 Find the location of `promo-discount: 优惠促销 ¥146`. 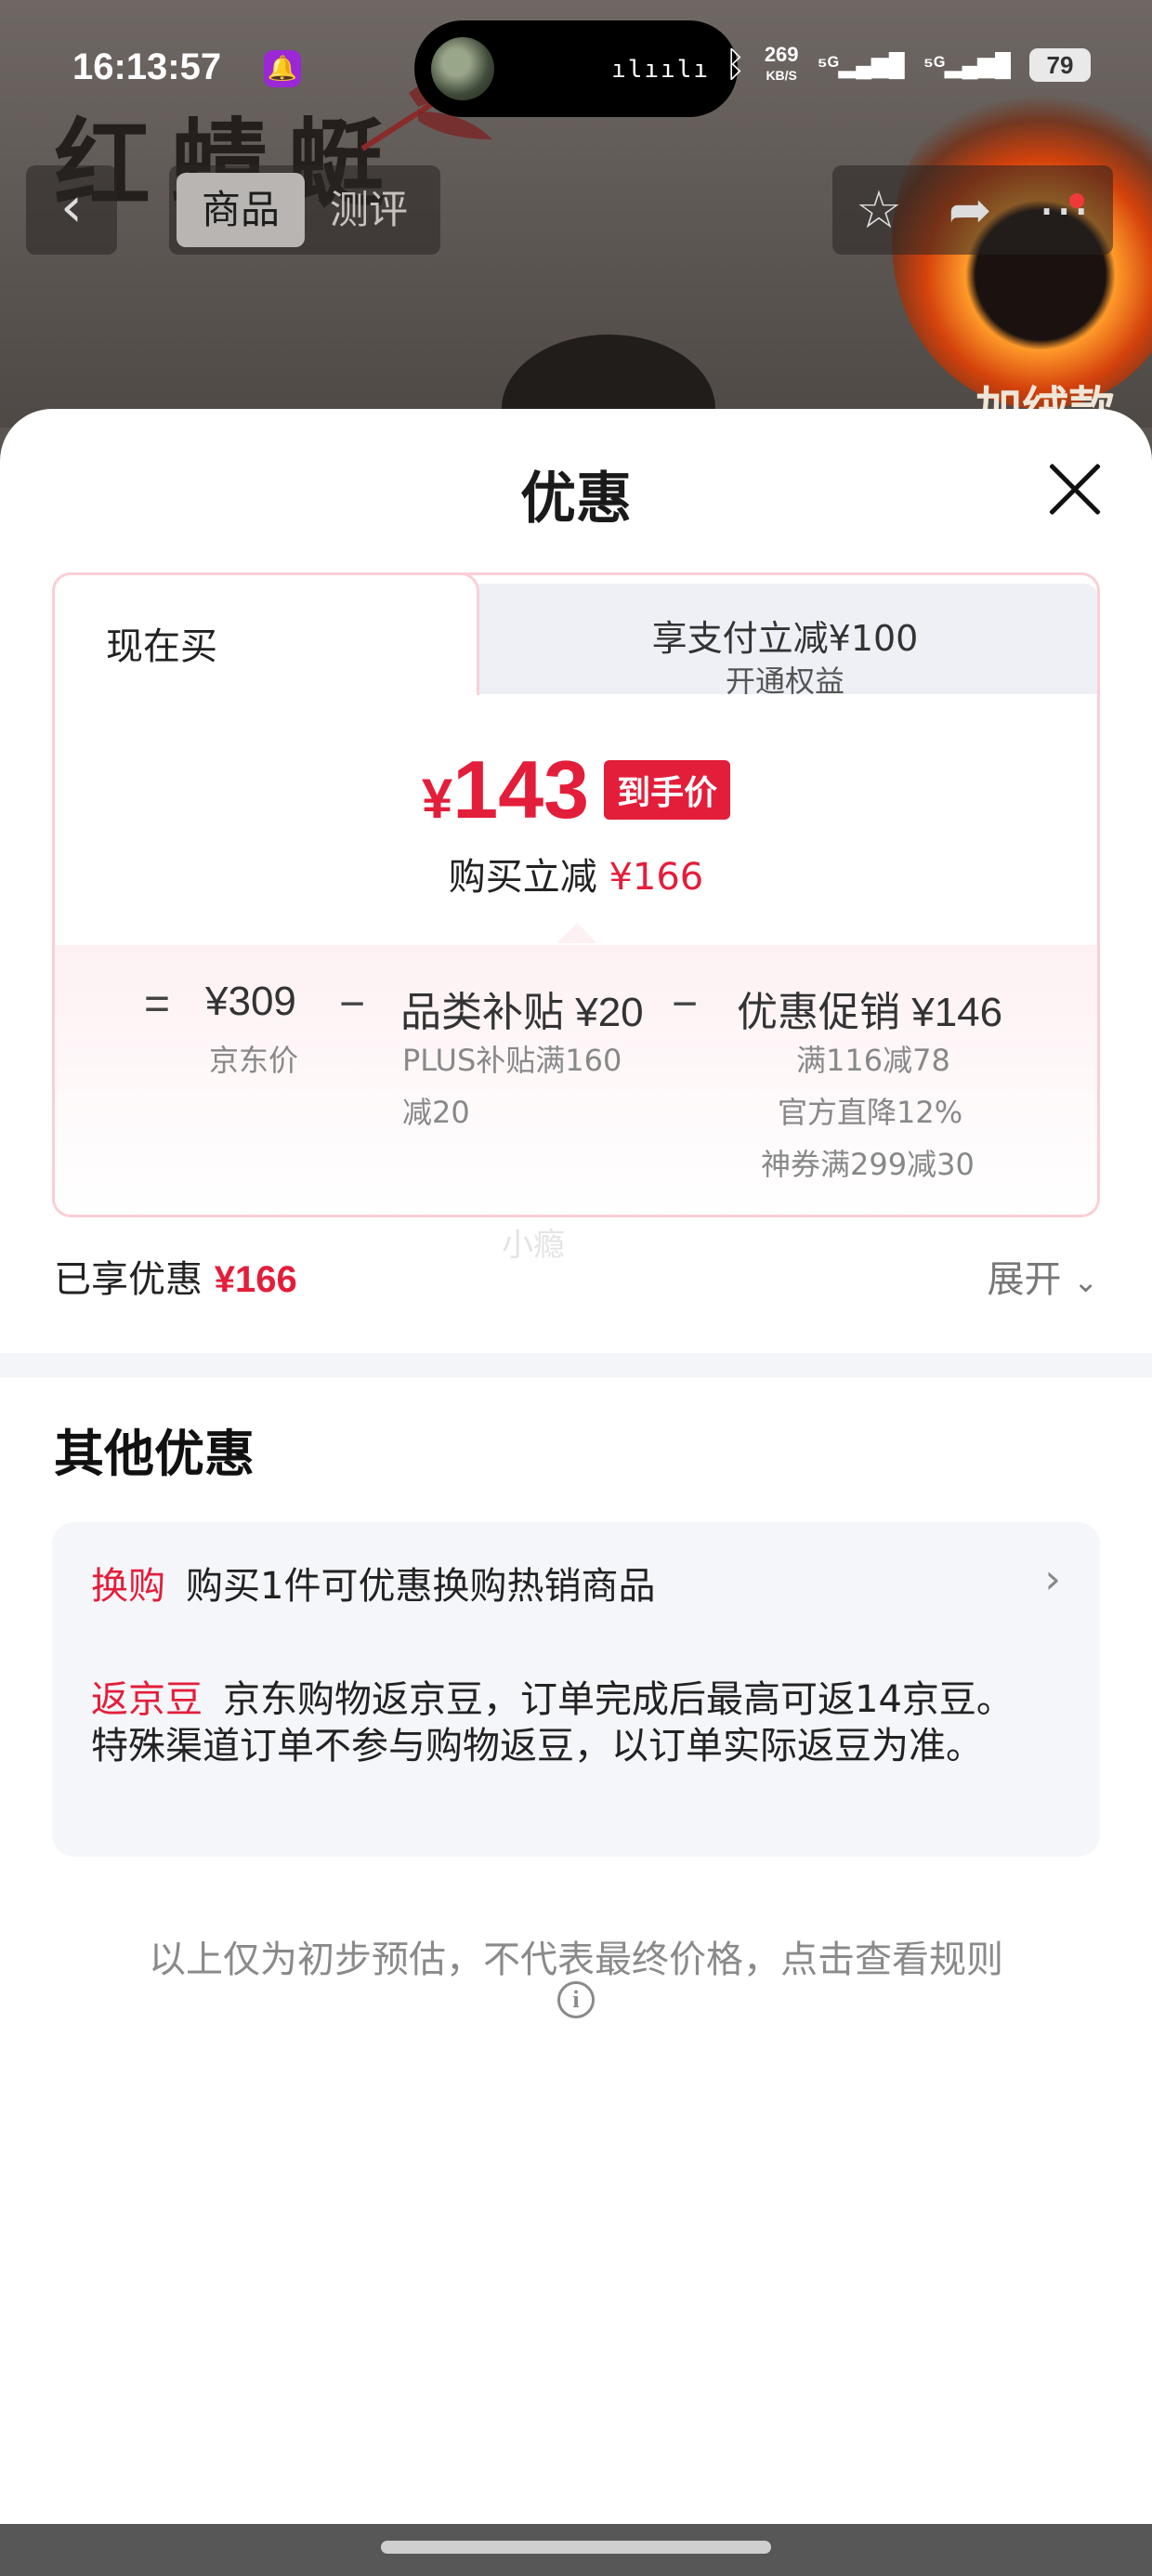

promo-discount: 优惠促销 ¥146 is located at coordinates (870, 1012).